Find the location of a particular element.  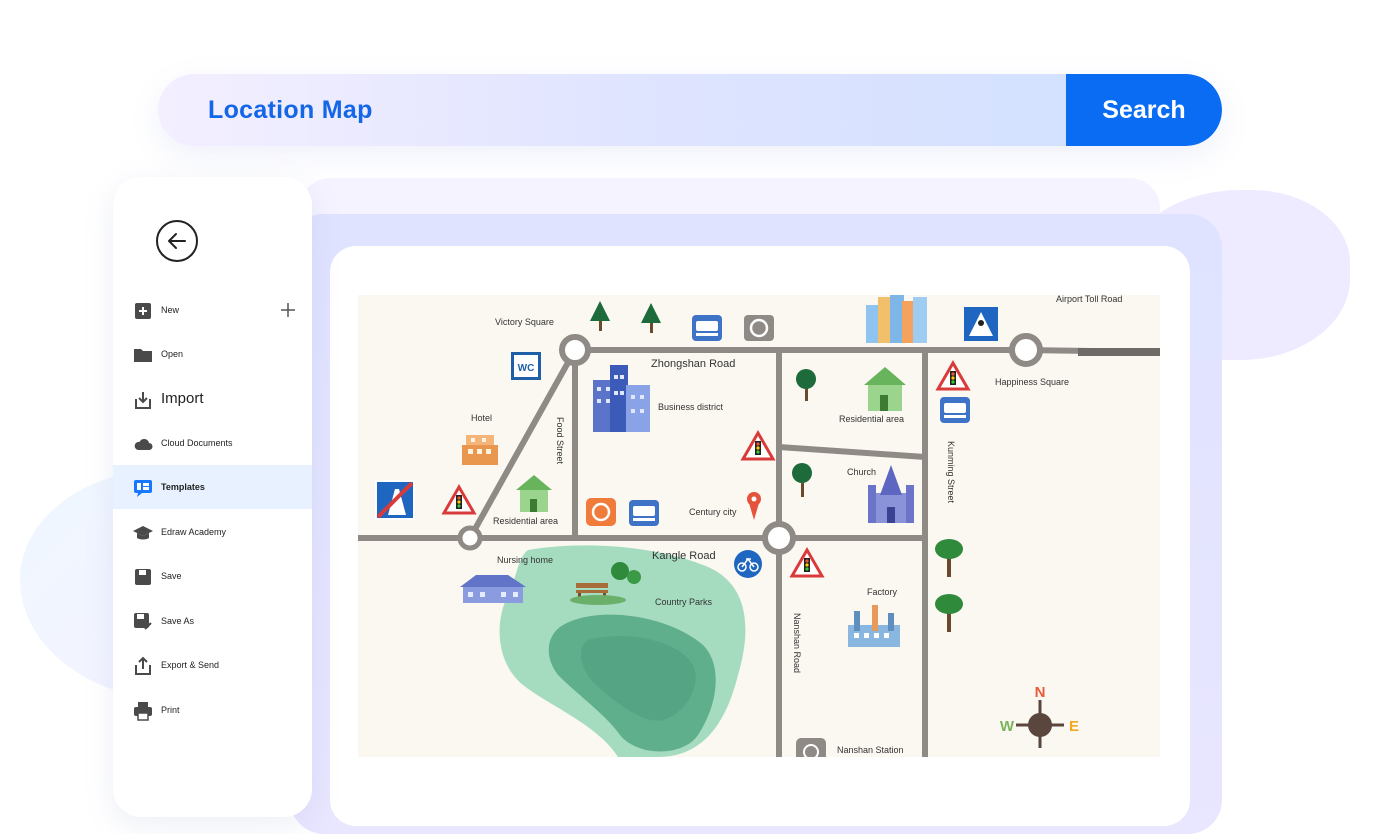

templates-icon is located at coordinates (143, 488).